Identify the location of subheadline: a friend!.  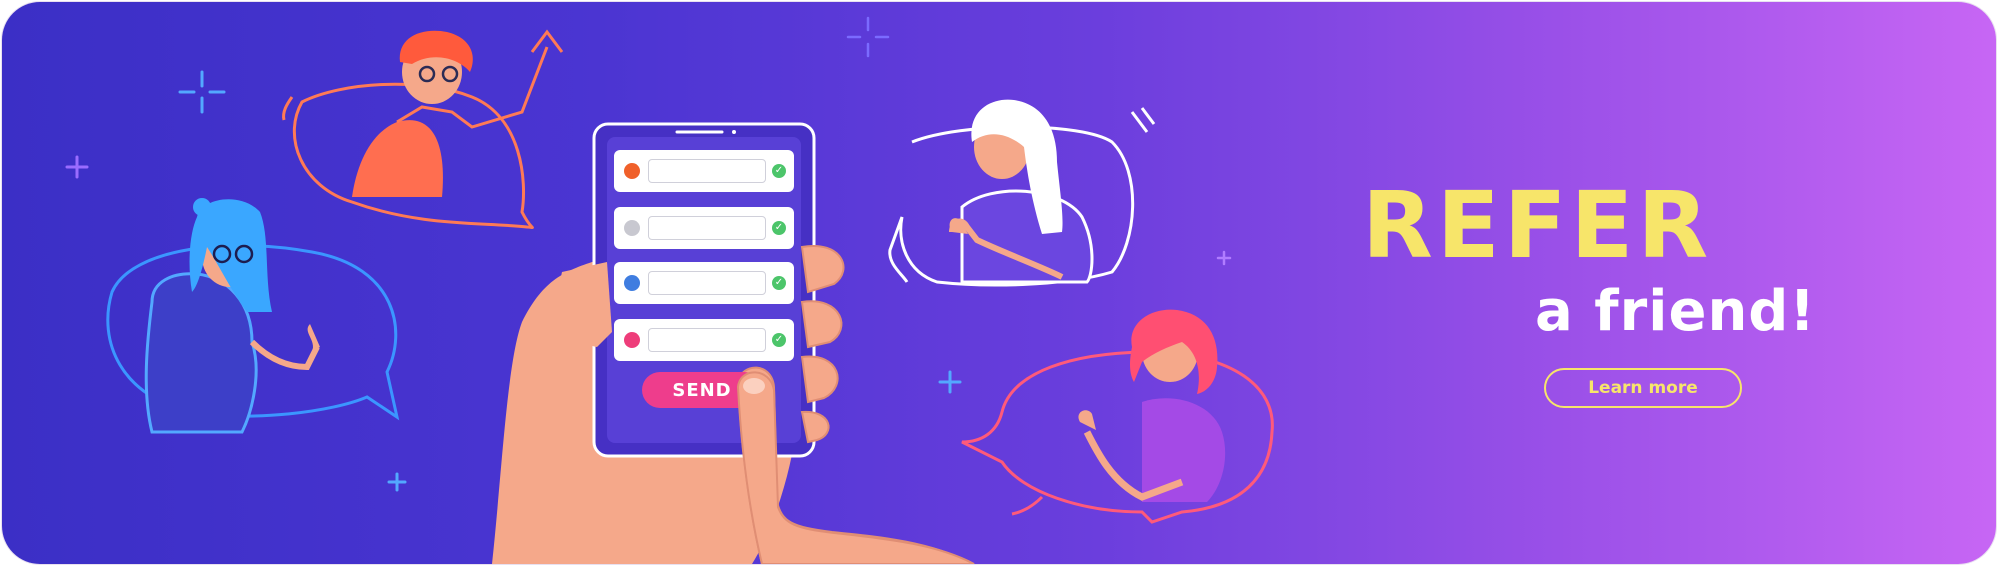
(1675, 311).